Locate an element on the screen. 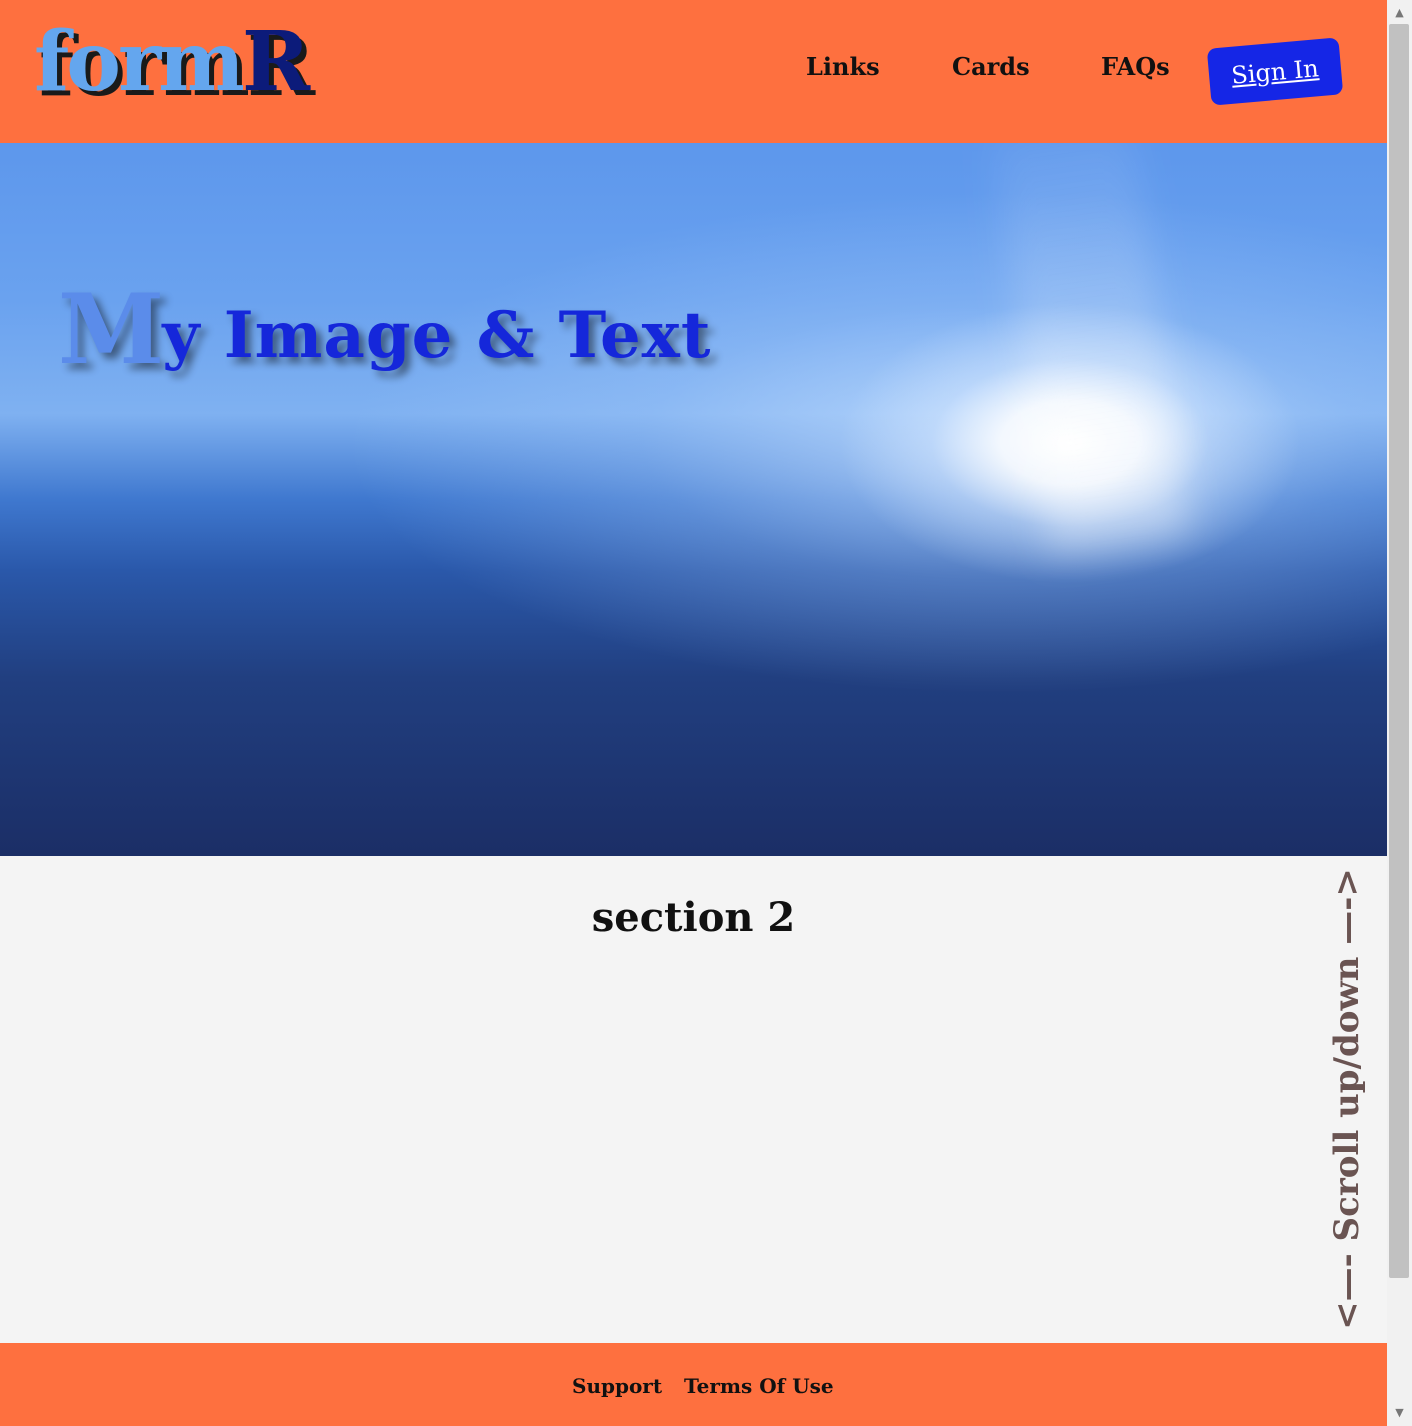 This screenshot has height=1426, width=1412. section-2-title: section 2 is located at coordinates (693, 917).